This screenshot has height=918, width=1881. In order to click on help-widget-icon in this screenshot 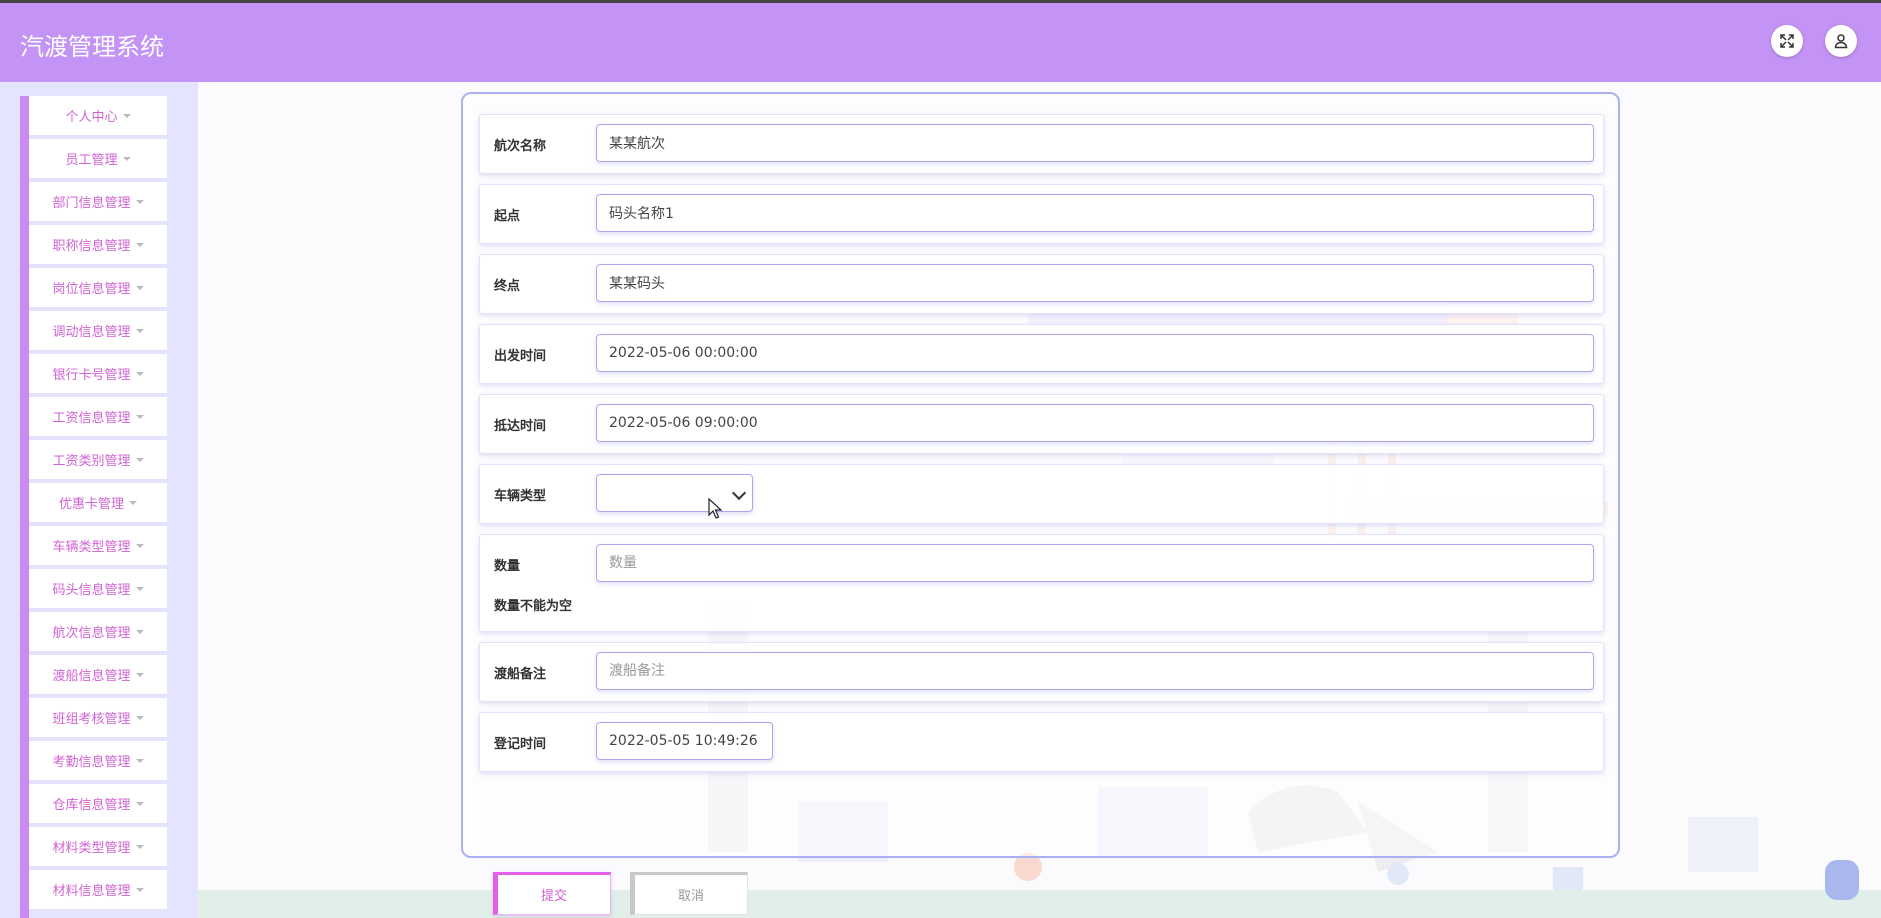, I will do `click(1842, 880)`.